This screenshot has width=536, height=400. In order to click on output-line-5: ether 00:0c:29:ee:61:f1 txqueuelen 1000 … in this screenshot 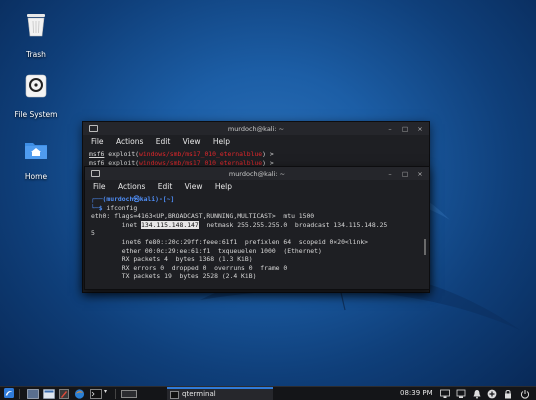, I will do `click(206, 250)`.